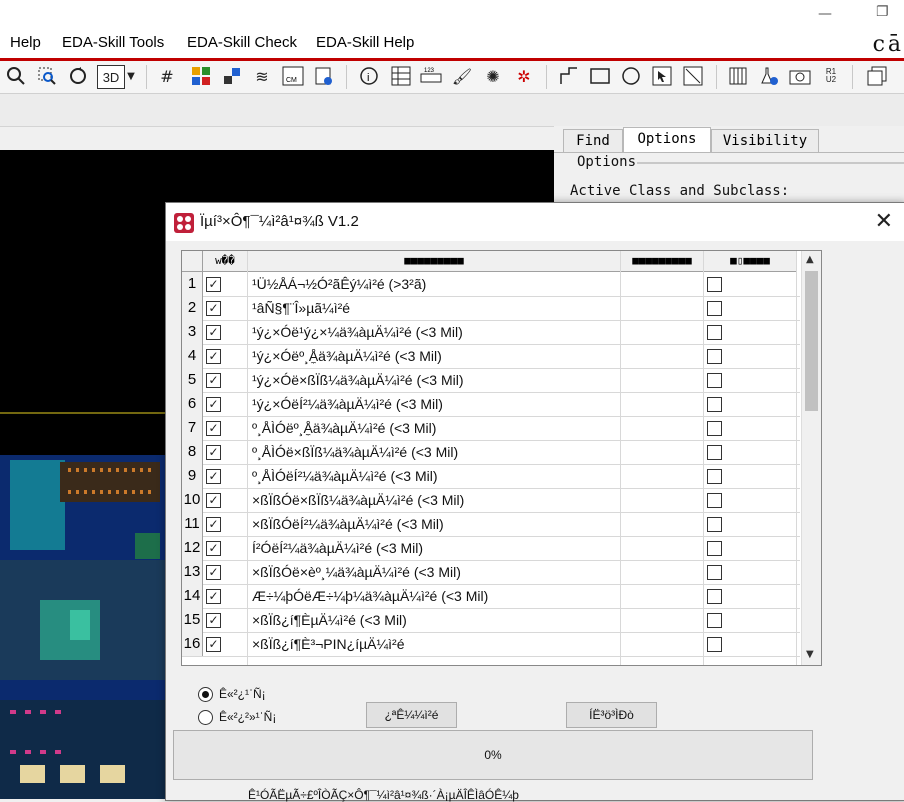 Image resolution: width=904 pixels, height=802 pixels. Describe the element at coordinates (600, 76) in the screenshot. I see `rect-icon` at that location.